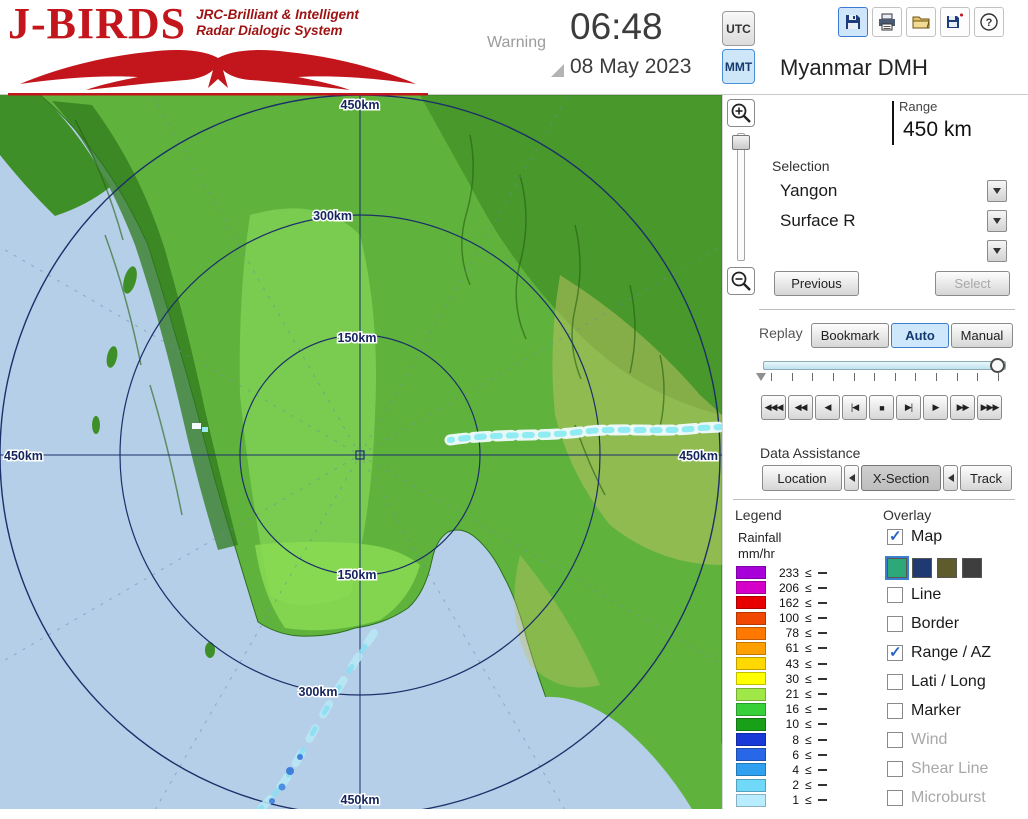  I want to click on save-button, so click(853, 22).